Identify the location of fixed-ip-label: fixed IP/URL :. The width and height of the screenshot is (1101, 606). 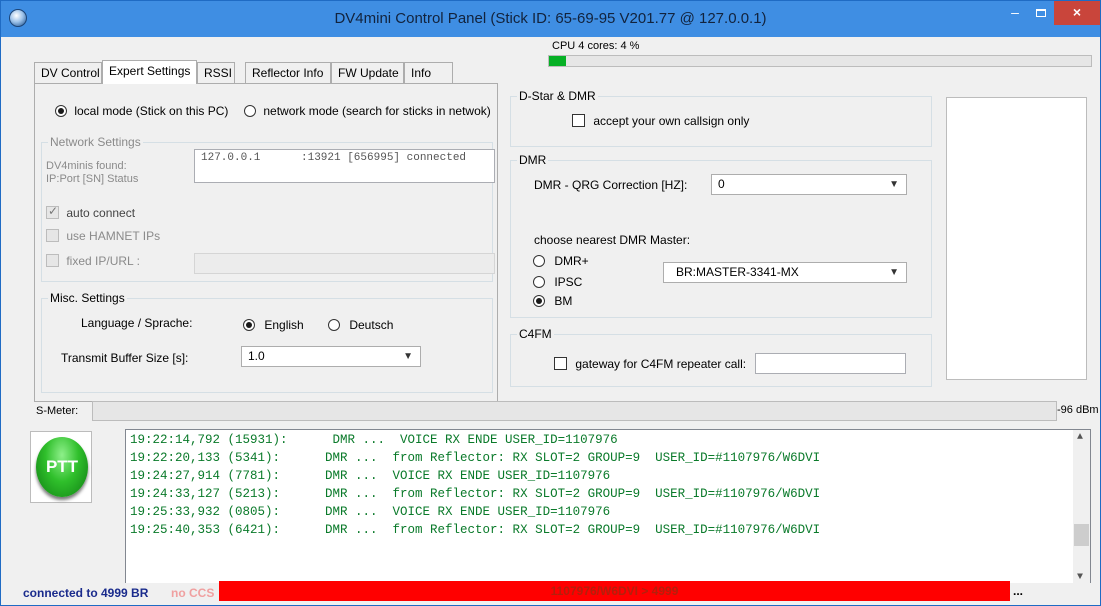
(103, 261).